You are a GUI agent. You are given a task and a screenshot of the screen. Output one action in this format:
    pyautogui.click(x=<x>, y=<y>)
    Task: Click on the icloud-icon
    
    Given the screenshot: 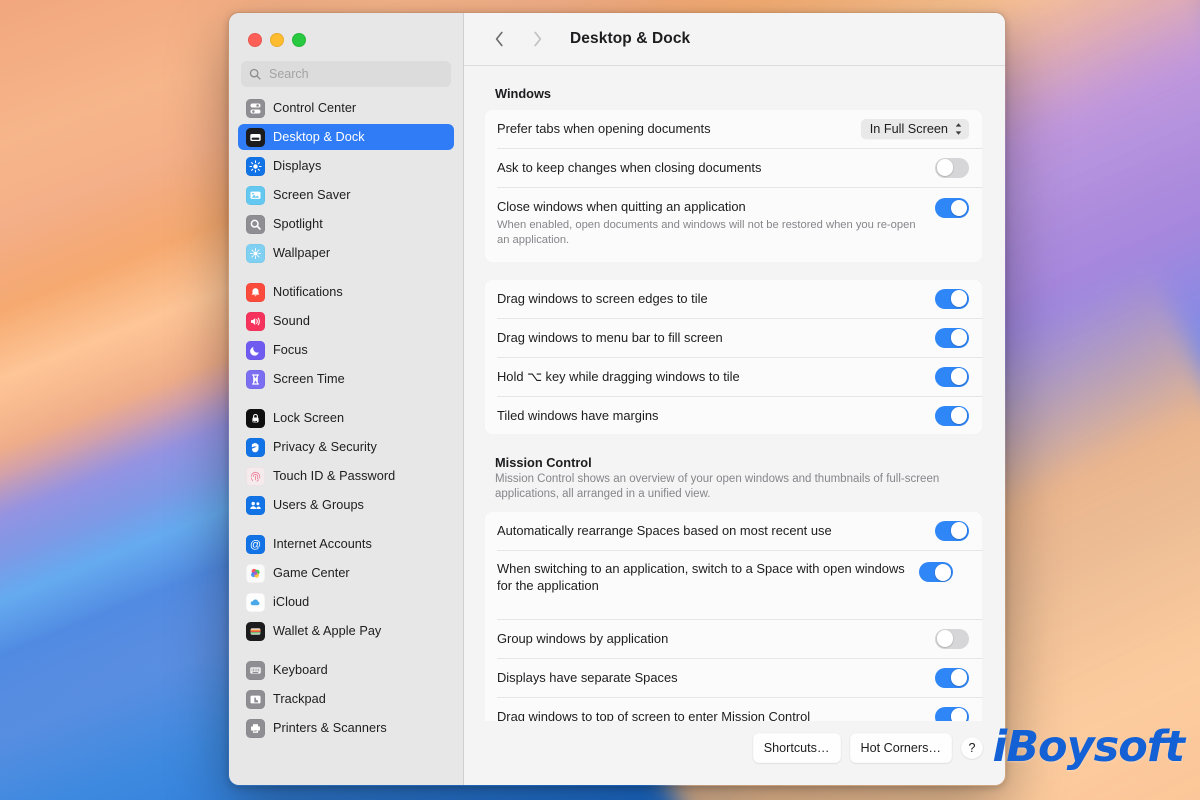 What is the action you would take?
    pyautogui.click(x=255, y=602)
    